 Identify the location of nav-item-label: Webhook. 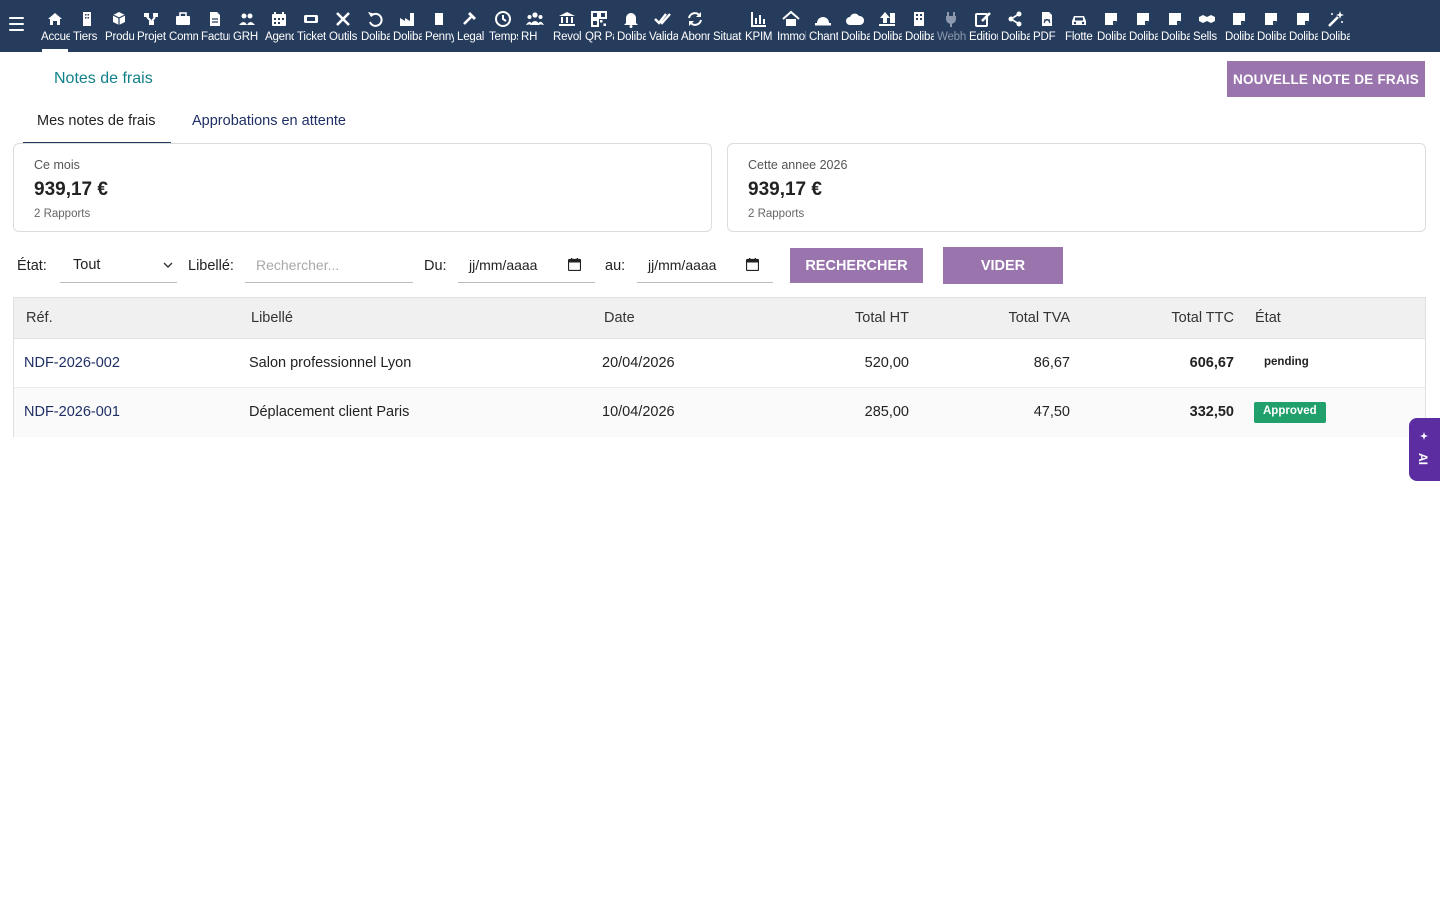
(951, 37).